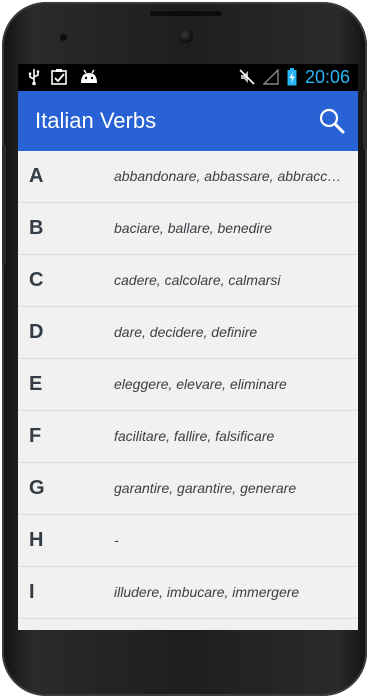 Image resolution: width=371 pixels, height=700 pixels. What do you see at coordinates (36, 384) in the screenshot?
I see `letter-label: E` at bounding box center [36, 384].